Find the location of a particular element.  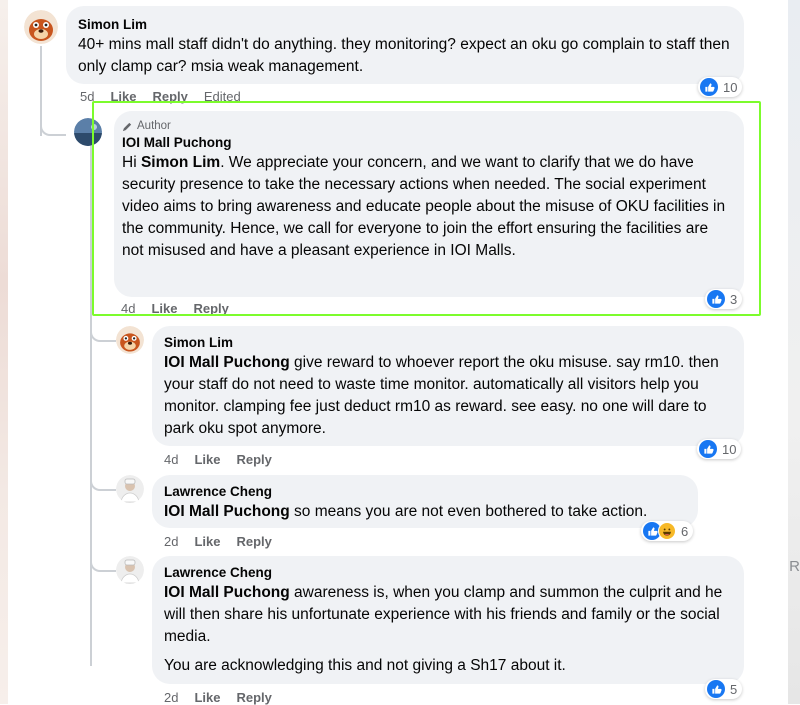

author-badge: Author is located at coordinates (427, 126).